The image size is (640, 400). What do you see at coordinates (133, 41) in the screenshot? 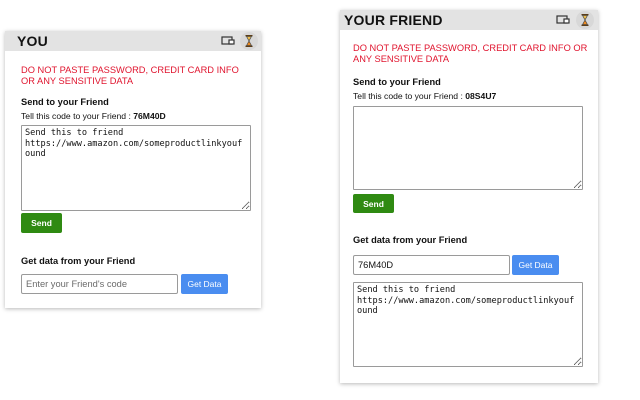
I see `you-header: YOU` at bounding box center [133, 41].